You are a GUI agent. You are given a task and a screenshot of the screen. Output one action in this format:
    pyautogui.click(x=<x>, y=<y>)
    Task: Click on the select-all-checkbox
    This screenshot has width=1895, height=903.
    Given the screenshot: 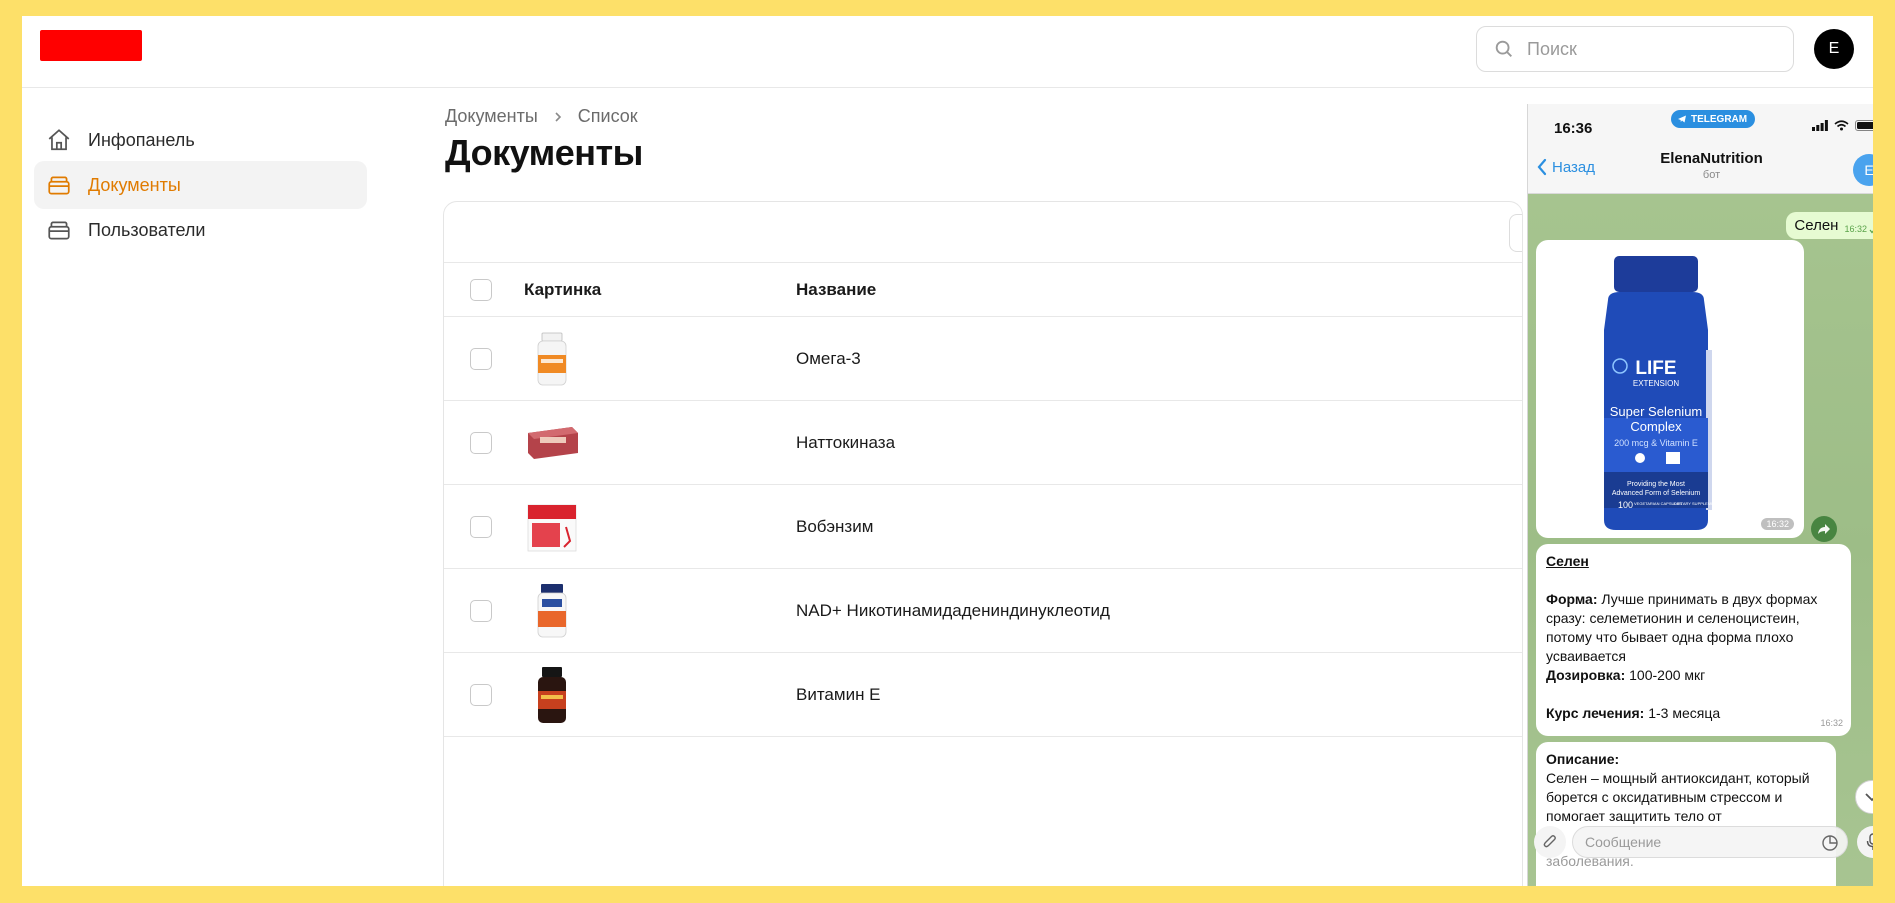 What is the action you would take?
    pyautogui.click(x=481, y=289)
    